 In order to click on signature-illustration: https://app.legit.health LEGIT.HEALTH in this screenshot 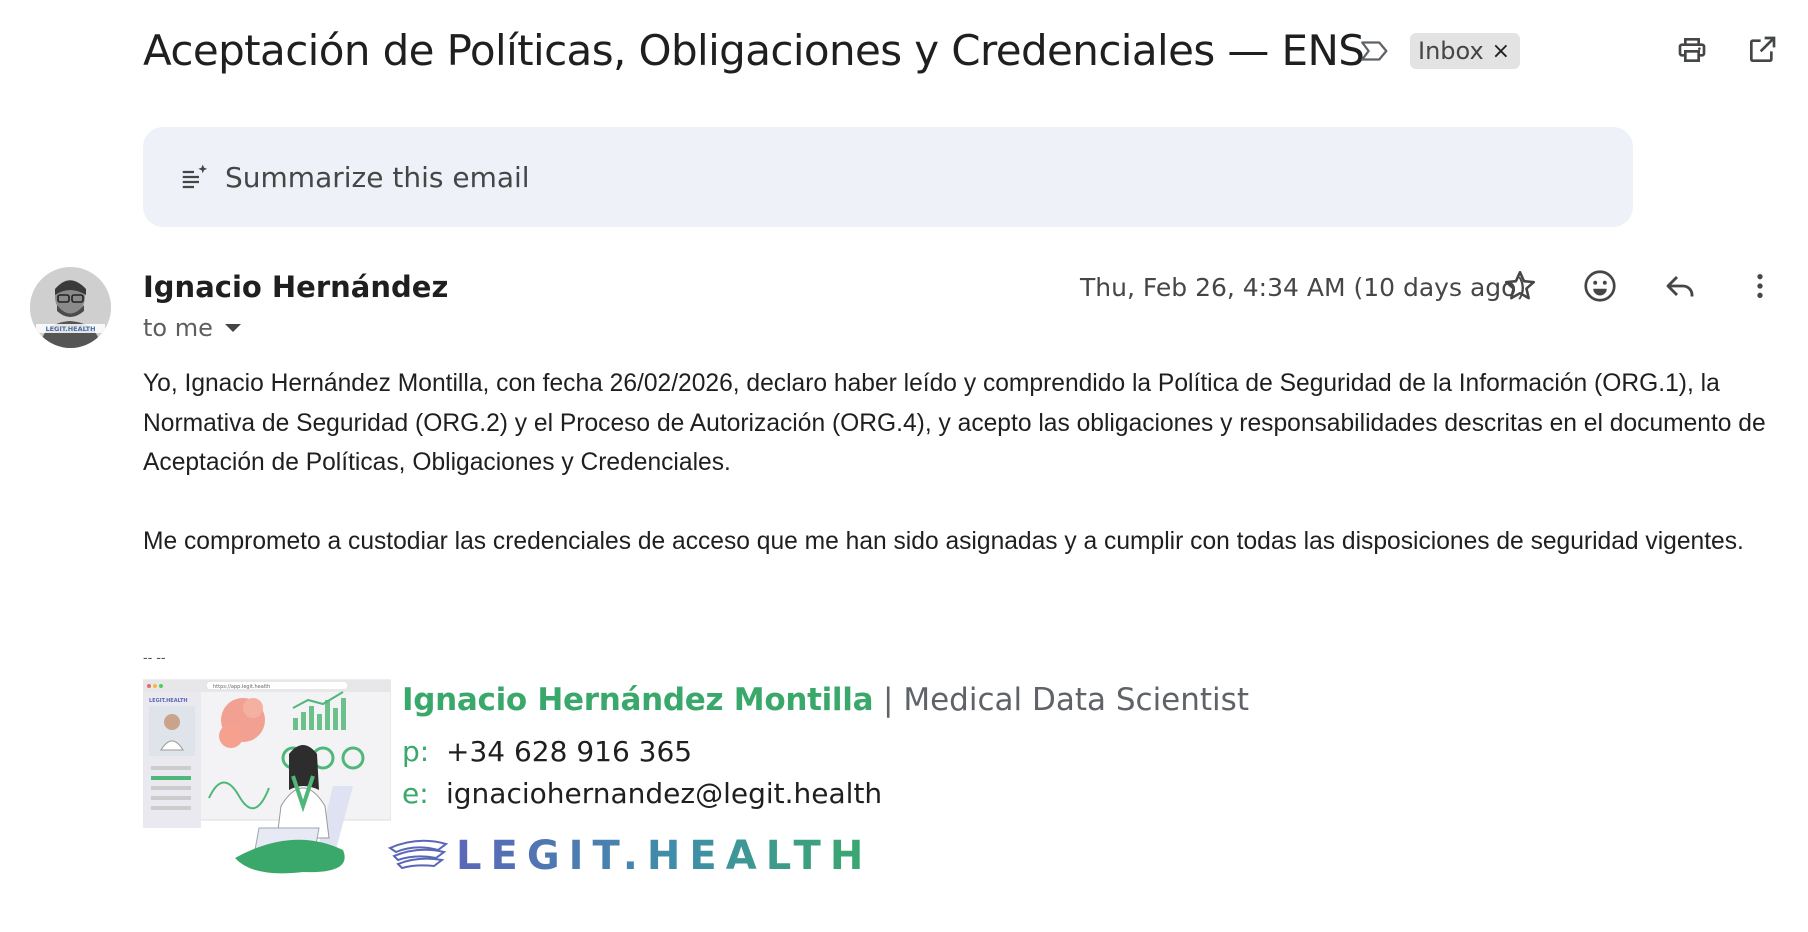, I will do `click(267, 778)`.